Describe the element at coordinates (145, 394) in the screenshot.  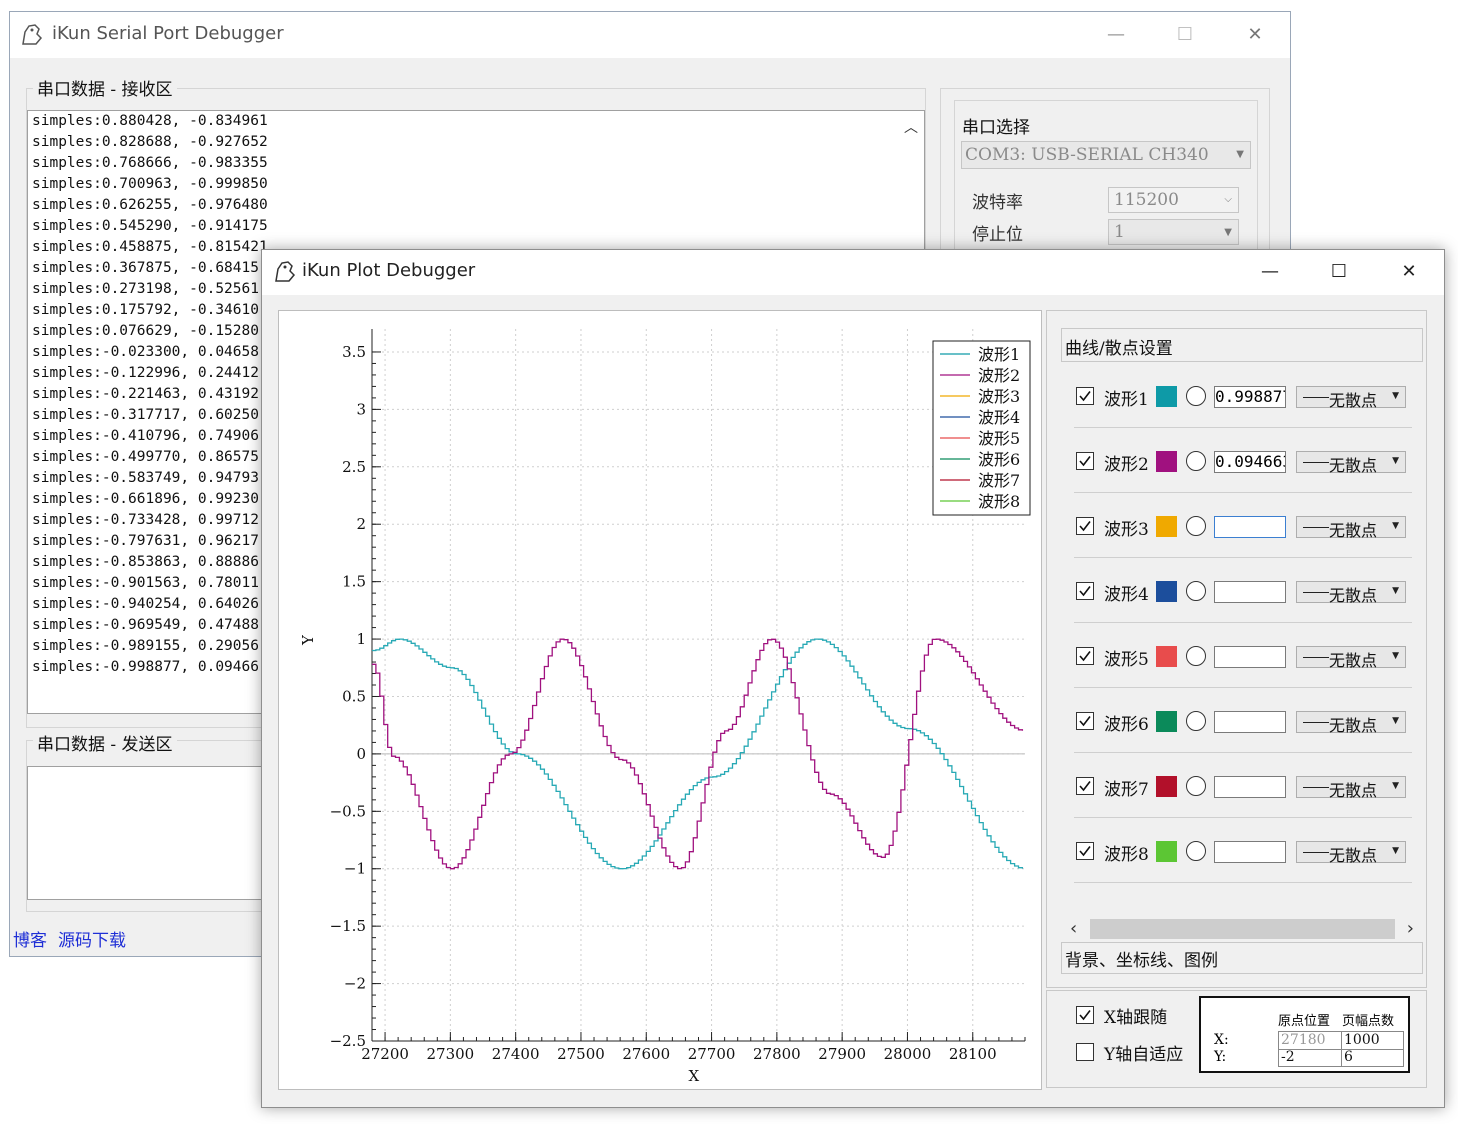
I see `receive-line: simples:-0.221463, 0.43192` at that location.